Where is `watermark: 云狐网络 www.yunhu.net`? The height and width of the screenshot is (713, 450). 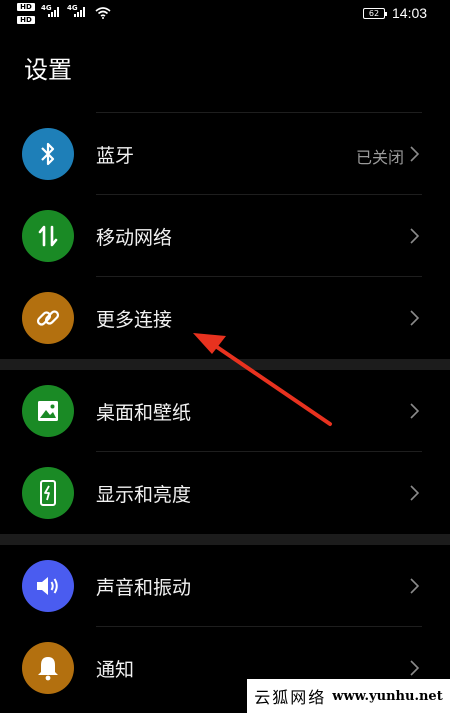
watermark: 云狐网络 www.yunhu.net is located at coordinates (348, 696).